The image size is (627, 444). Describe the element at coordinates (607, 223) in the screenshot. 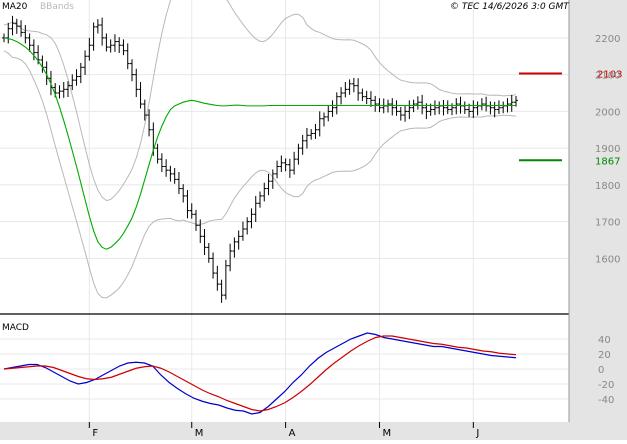

I see `price-tick-label: 1700` at that location.